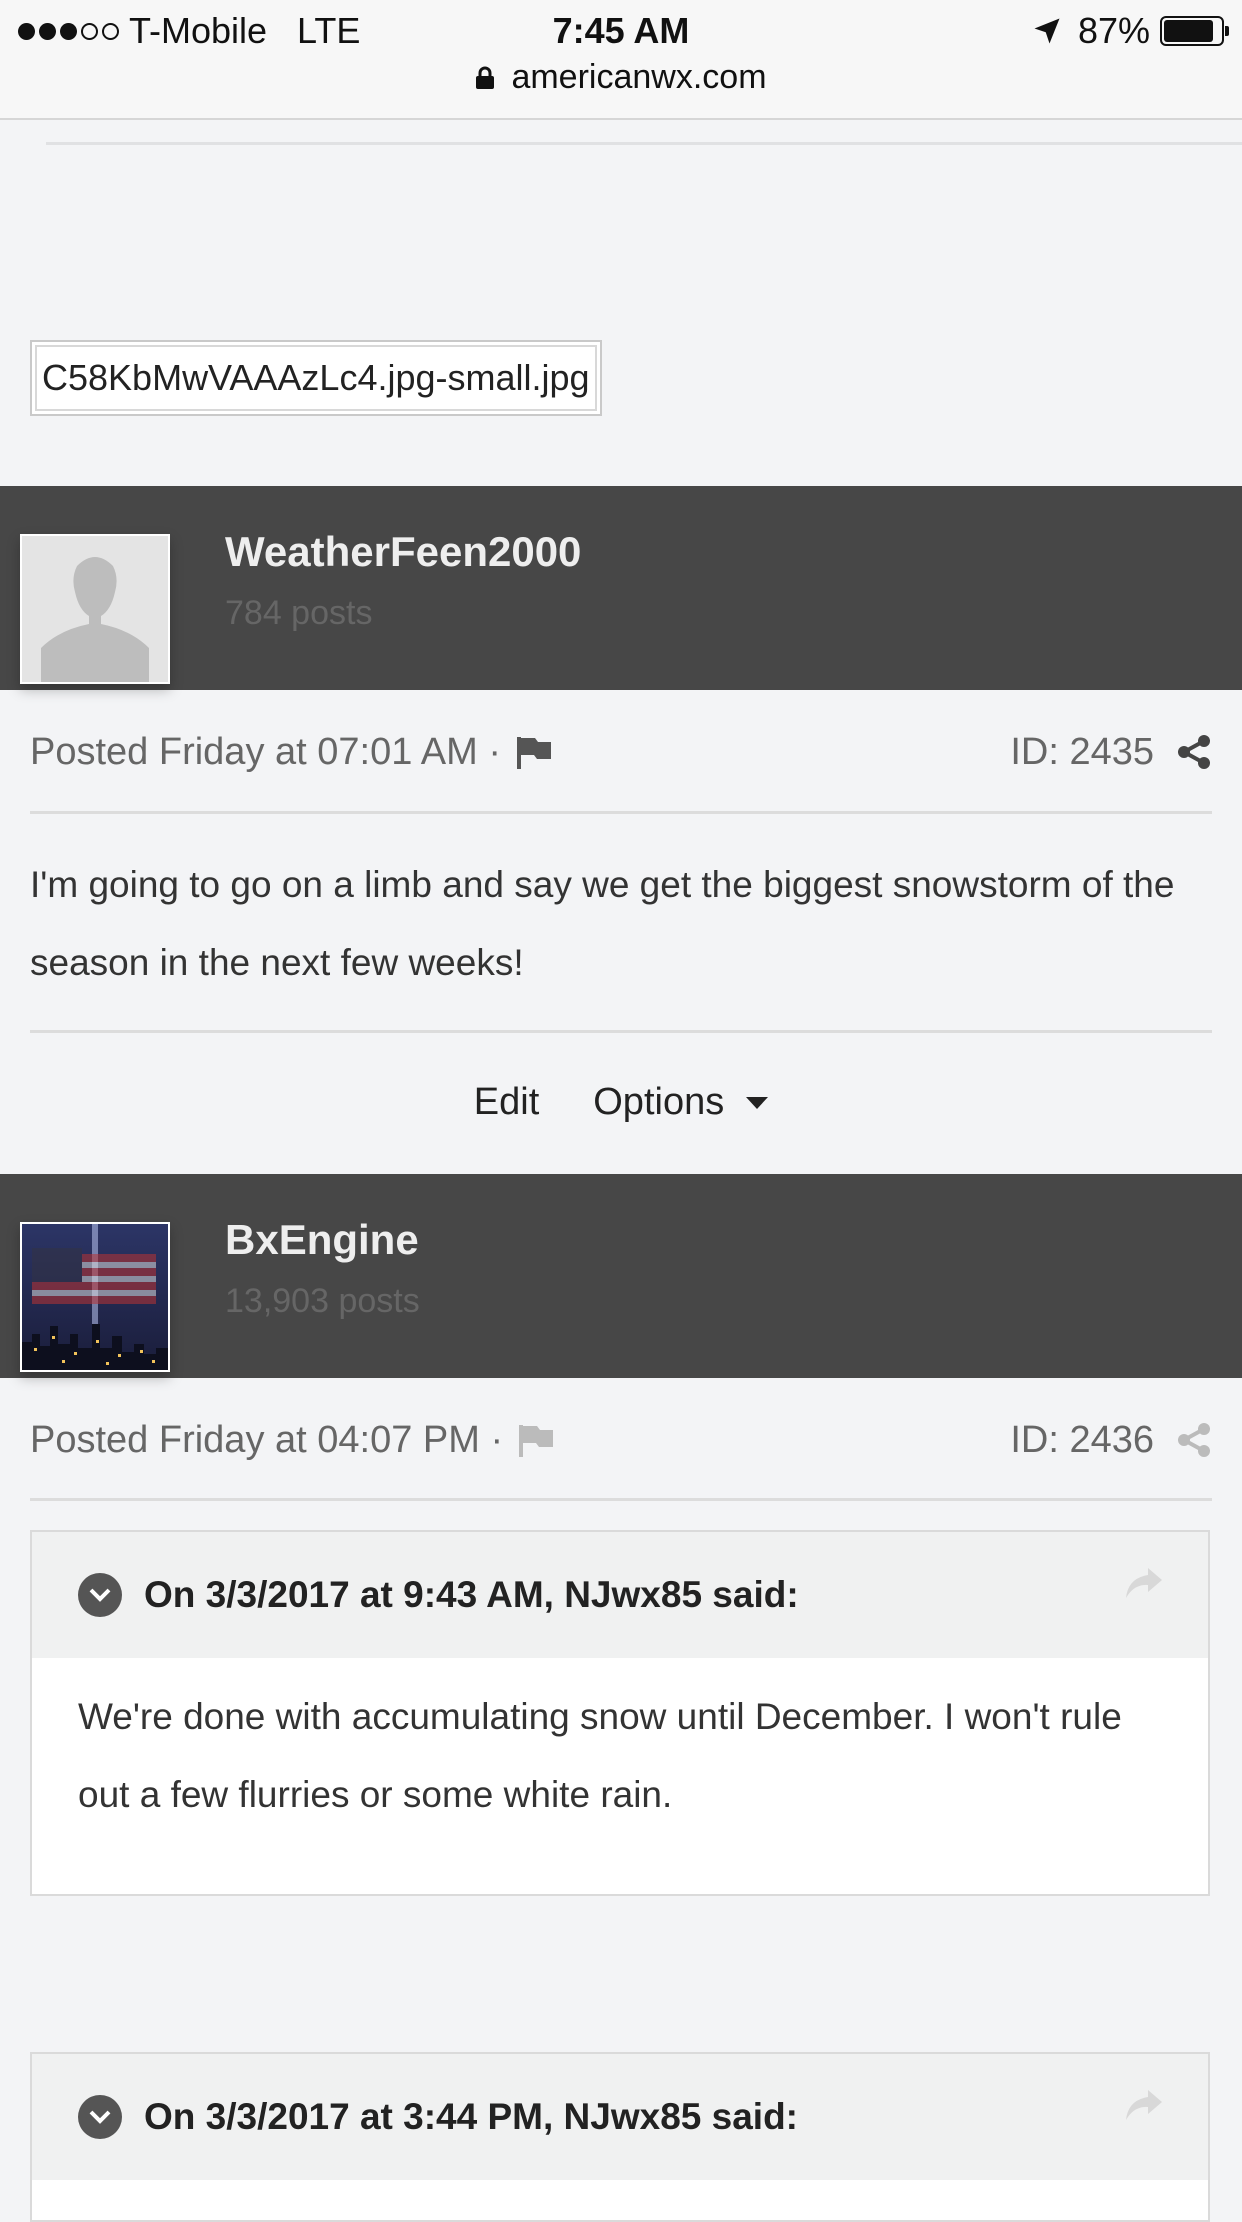  What do you see at coordinates (1047, 31) in the screenshot?
I see `location-arrow-icon` at bounding box center [1047, 31].